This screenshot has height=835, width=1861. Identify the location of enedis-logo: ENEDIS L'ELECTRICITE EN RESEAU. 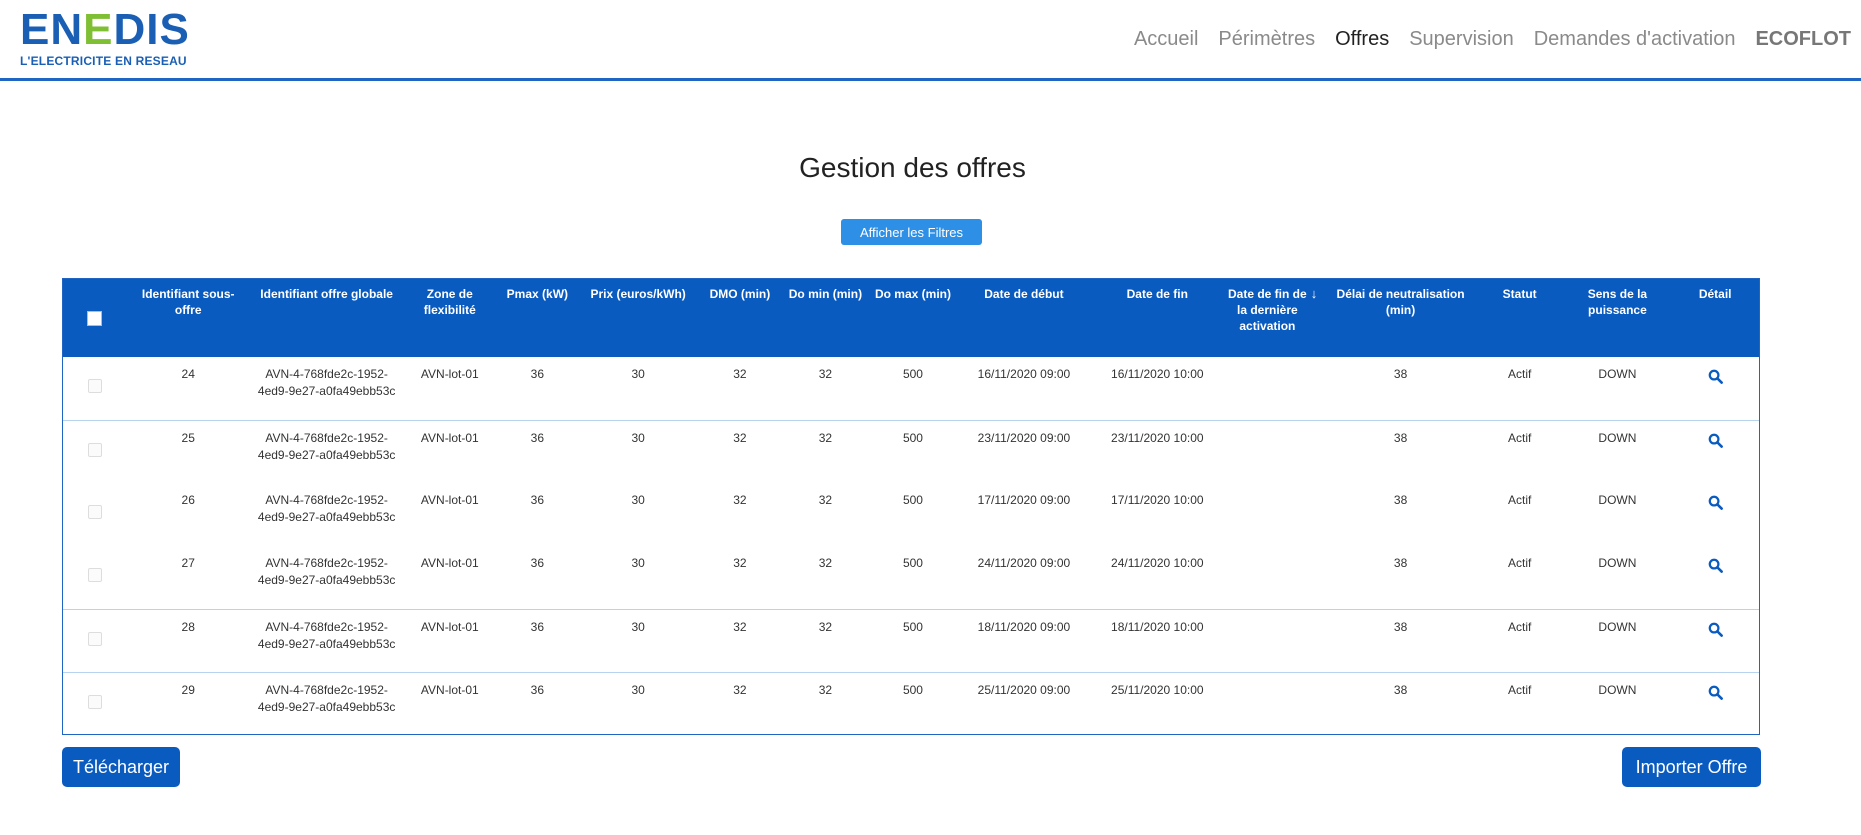
(105, 37).